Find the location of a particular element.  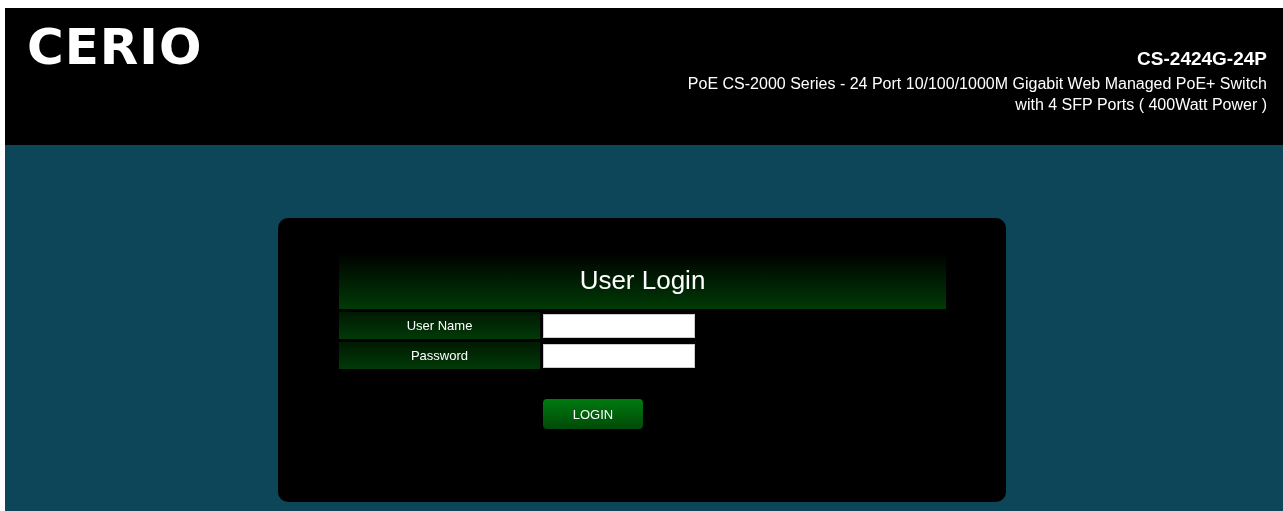

logo: CERIO is located at coordinates (115, 47).